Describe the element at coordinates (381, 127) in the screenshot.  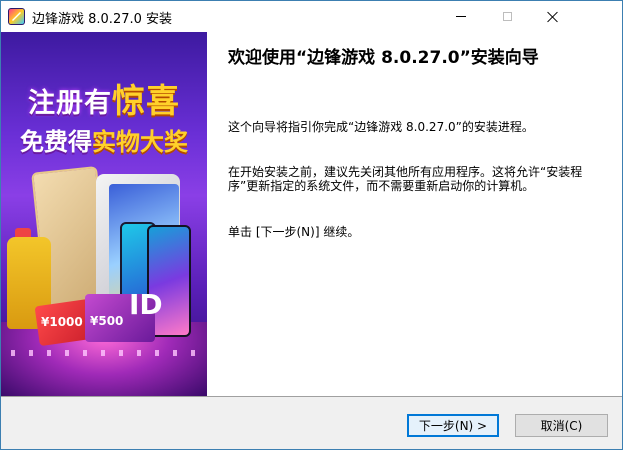
I see `intro-paragraph: 这个向导将指引你完成“边锋游戏 8.0.27.0”的安装进程。` at that location.